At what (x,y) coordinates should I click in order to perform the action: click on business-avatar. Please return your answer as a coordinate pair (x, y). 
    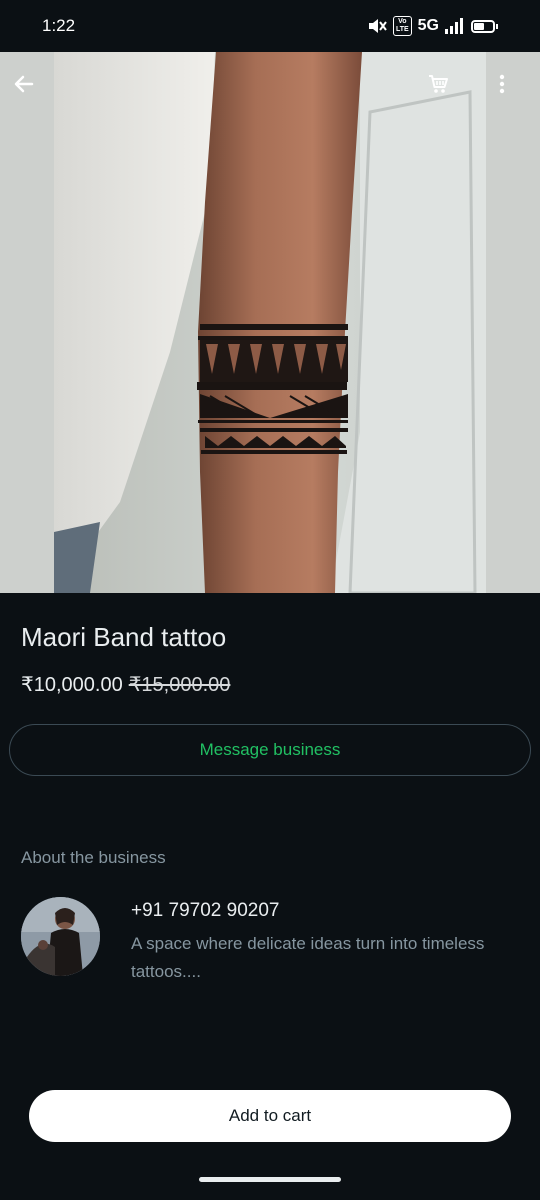
    Looking at the image, I should click on (60, 936).